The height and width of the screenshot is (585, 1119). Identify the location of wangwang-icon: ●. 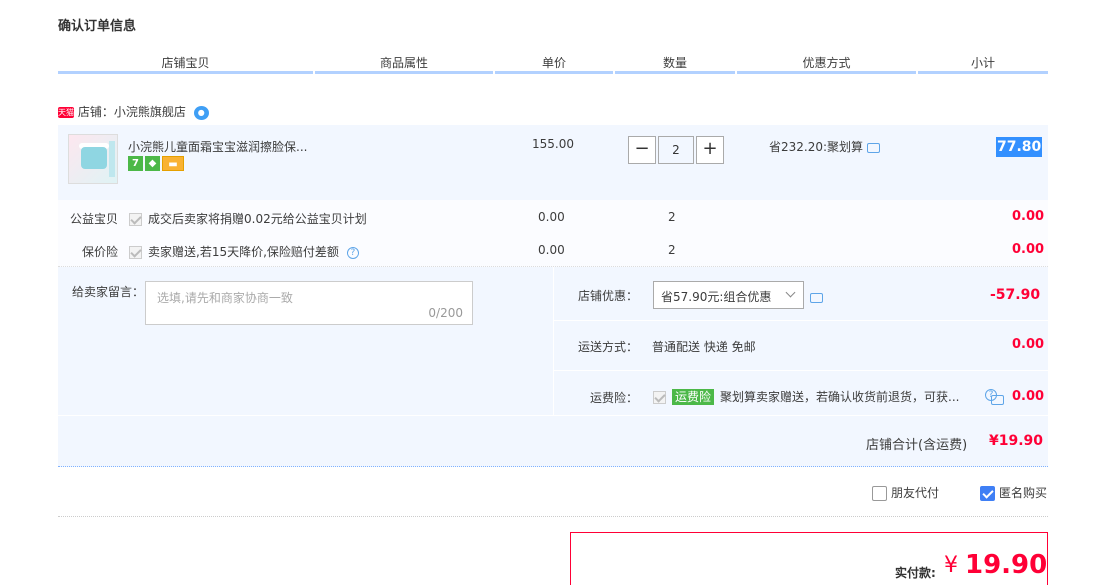
(201, 112).